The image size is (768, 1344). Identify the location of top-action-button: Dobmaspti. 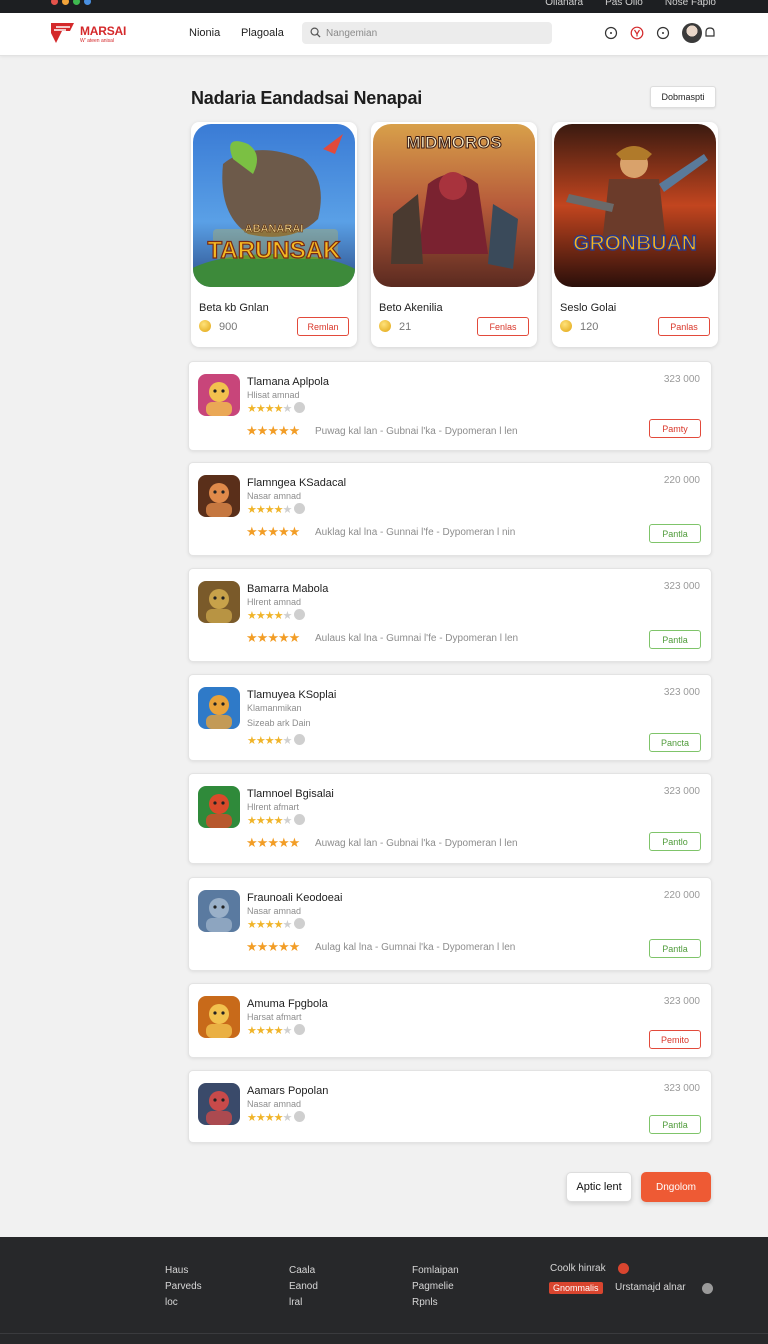
(683, 97).